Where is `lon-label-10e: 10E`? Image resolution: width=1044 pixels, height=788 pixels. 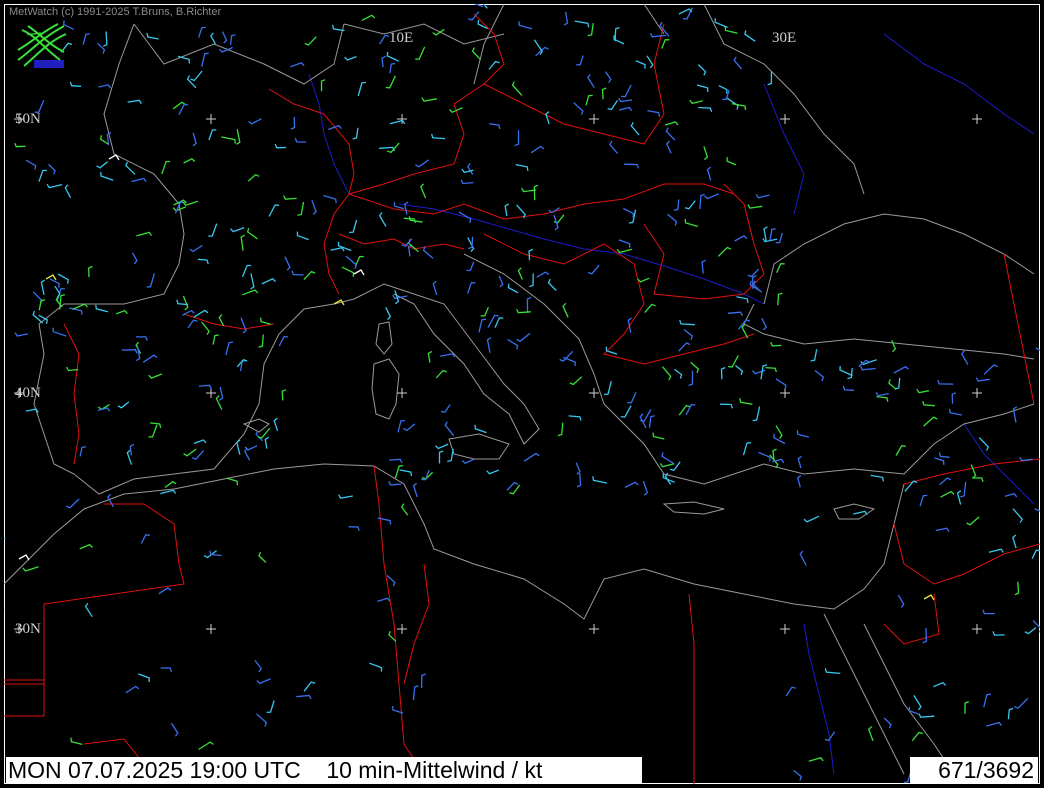
lon-label-10e: 10E is located at coordinates (401, 38).